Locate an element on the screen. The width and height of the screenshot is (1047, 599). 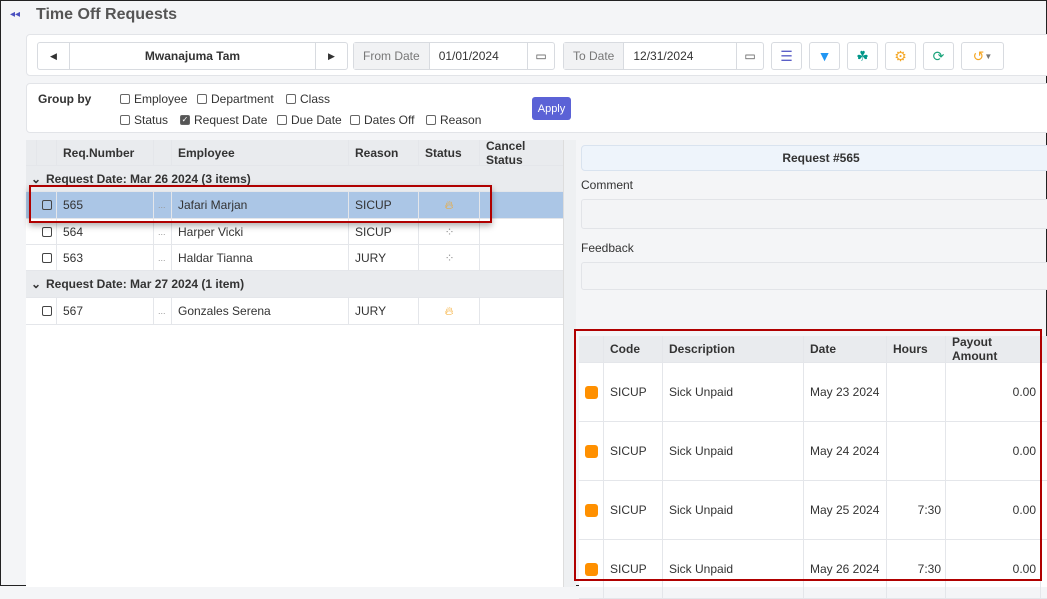
checkbox-reason: Reason is located at coordinates (453, 120).